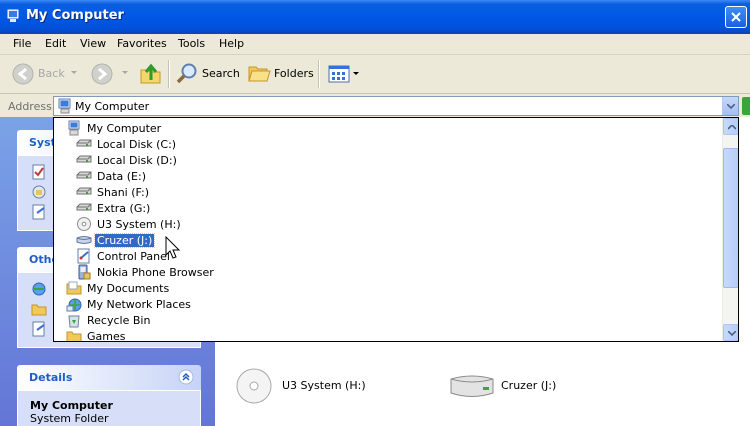 This screenshot has height=426, width=750. I want to click on forward-dropdown-icon, so click(125, 73).